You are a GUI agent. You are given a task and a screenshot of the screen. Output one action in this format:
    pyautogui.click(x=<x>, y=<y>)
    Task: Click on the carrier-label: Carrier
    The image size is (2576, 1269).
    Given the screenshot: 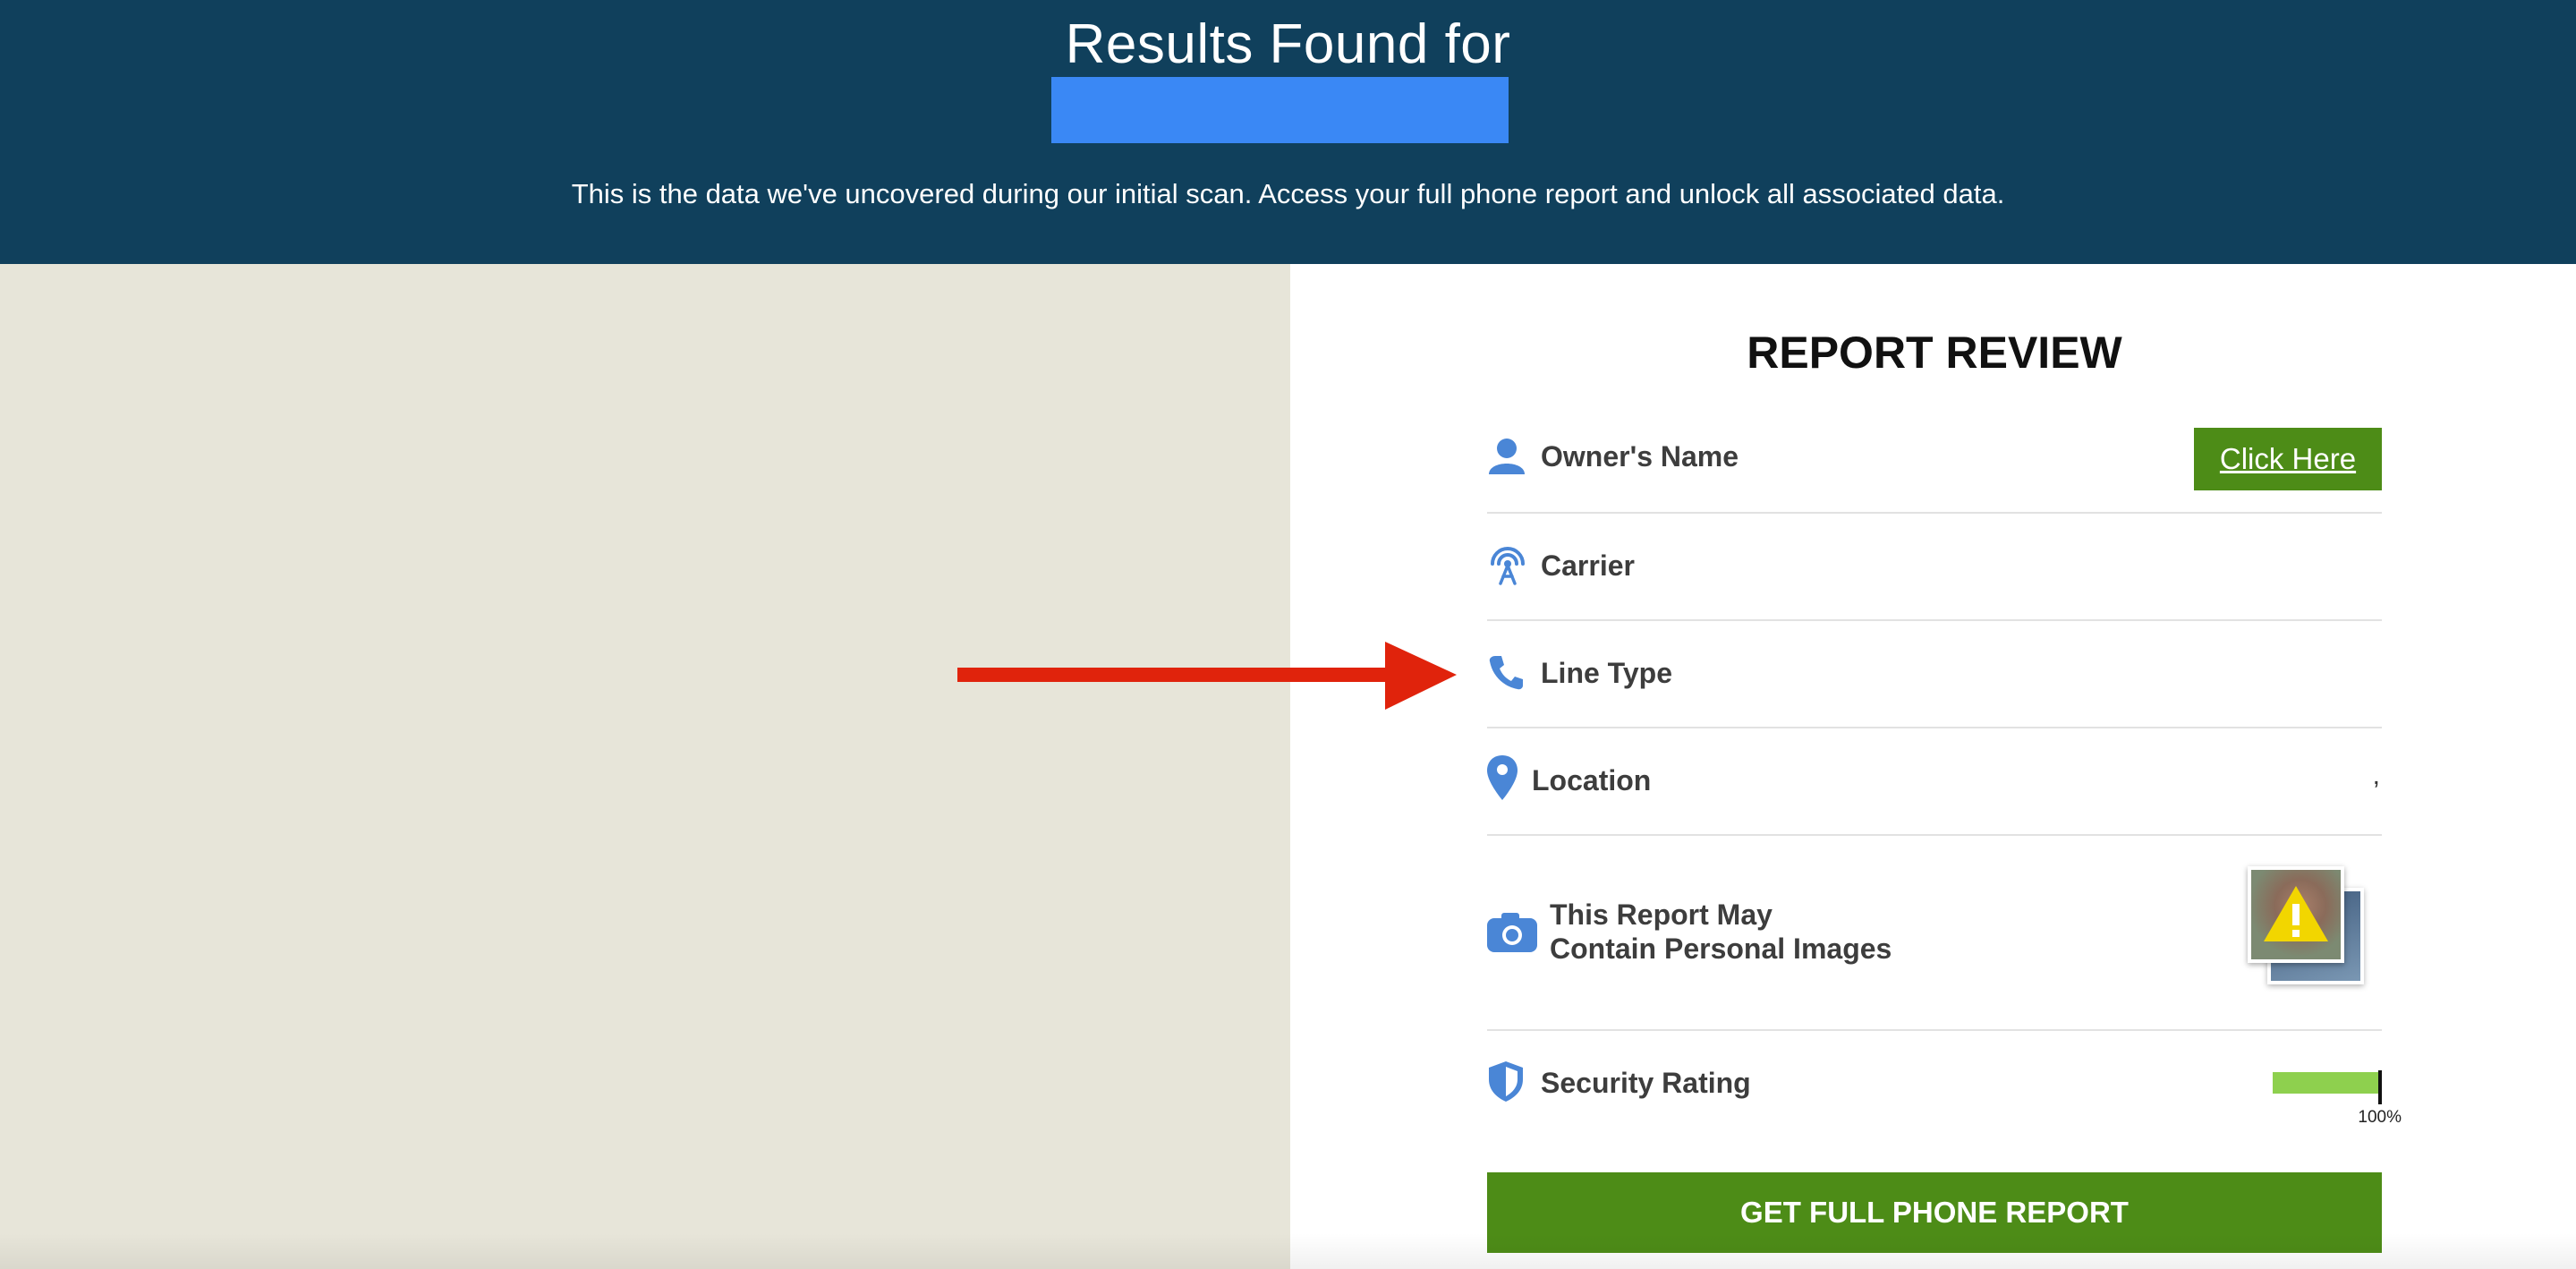 What is the action you would take?
    pyautogui.click(x=1588, y=565)
    